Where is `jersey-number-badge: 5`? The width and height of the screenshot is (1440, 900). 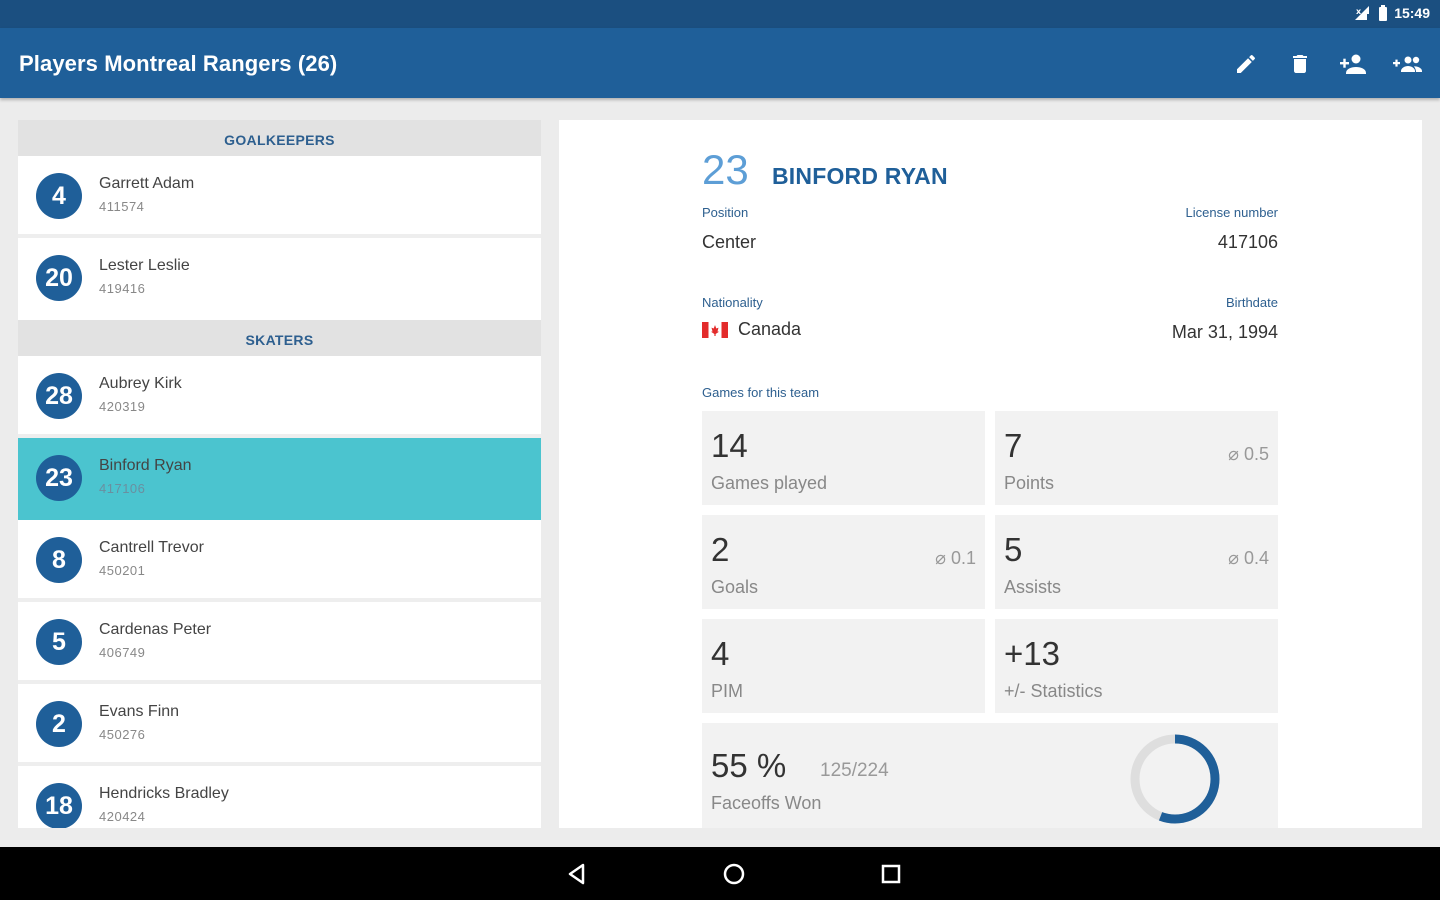
jersey-number-badge: 5 is located at coordinates (59, 642).